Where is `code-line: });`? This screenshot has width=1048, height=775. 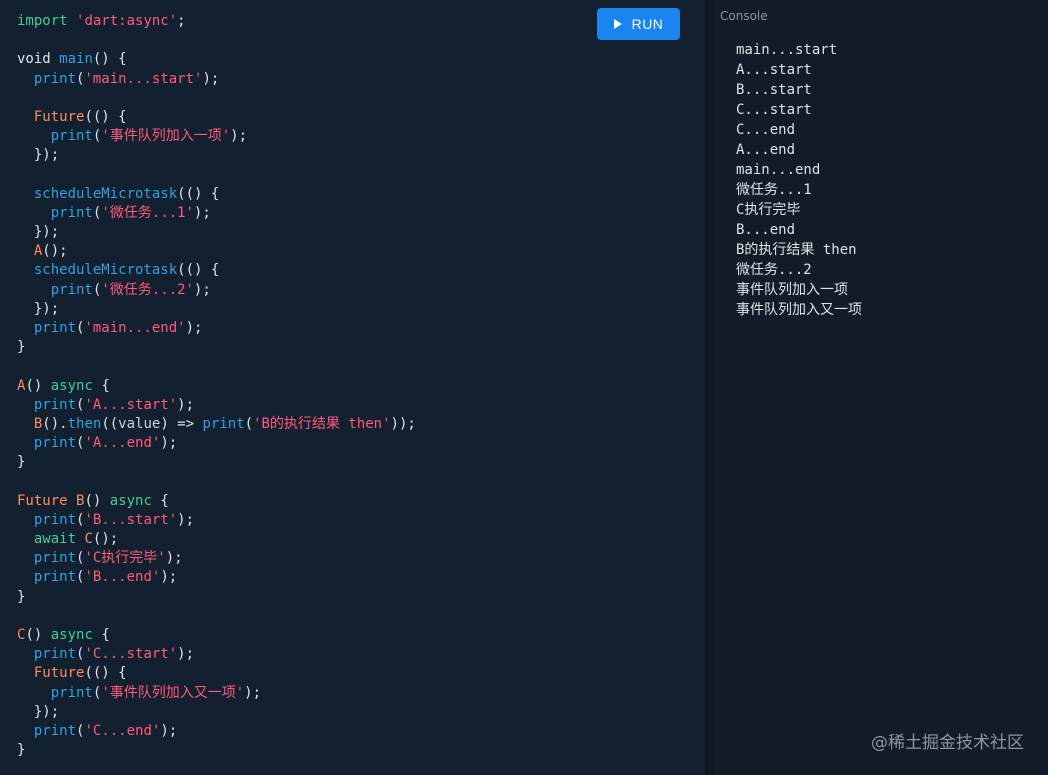
code-line: }); is located at coordinates (216, 712).